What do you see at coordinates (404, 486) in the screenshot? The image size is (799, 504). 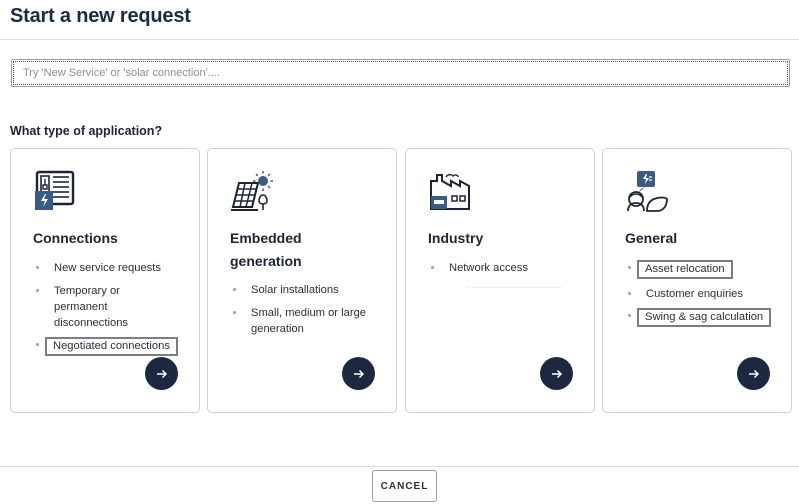 I see `cancel-button: CANCEL` at bounding box center [404, 486].